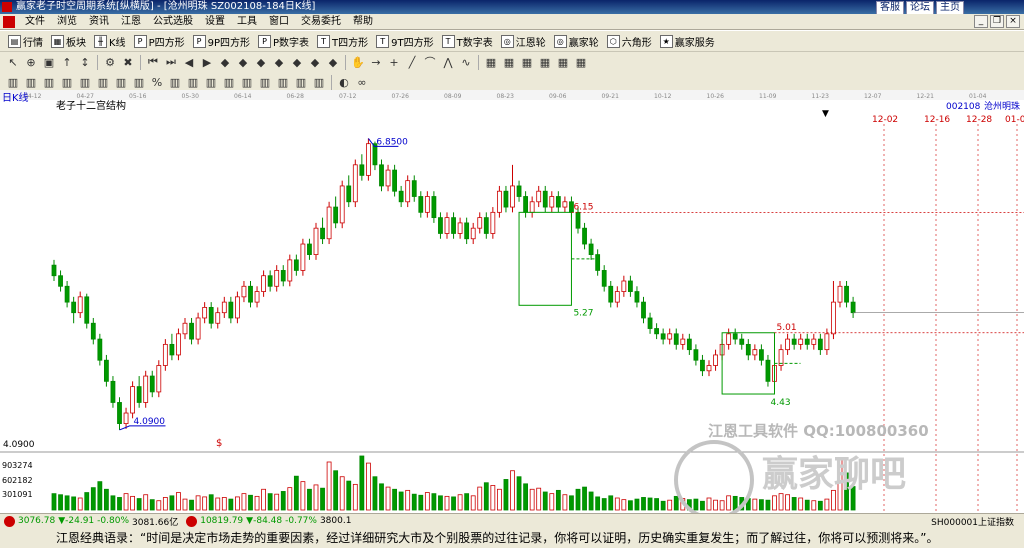 The height and width of the screenshot is (548, 1024). What do you see at coordinates (950, 8) in the screenshot?
I see `link-home: 主页` at bounding box center [950, 8].